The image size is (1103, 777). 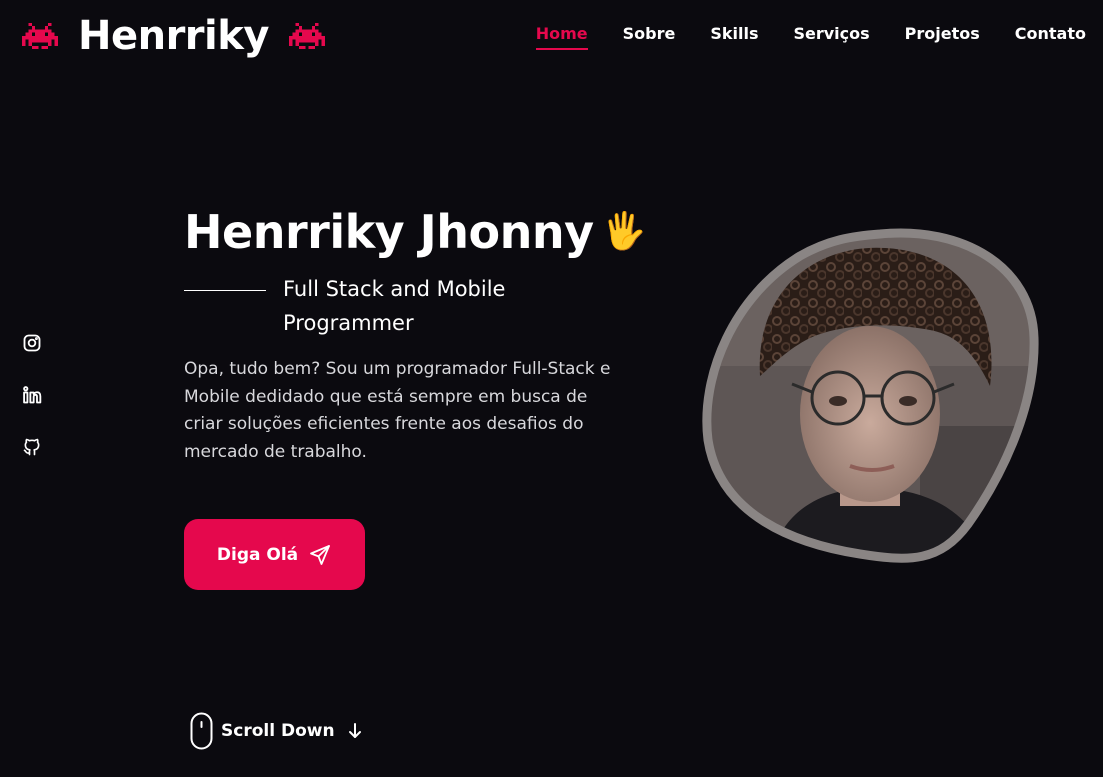 I want to click on hero-title: Henrriky Jhonny 🖐, so click(x=415, y=232).